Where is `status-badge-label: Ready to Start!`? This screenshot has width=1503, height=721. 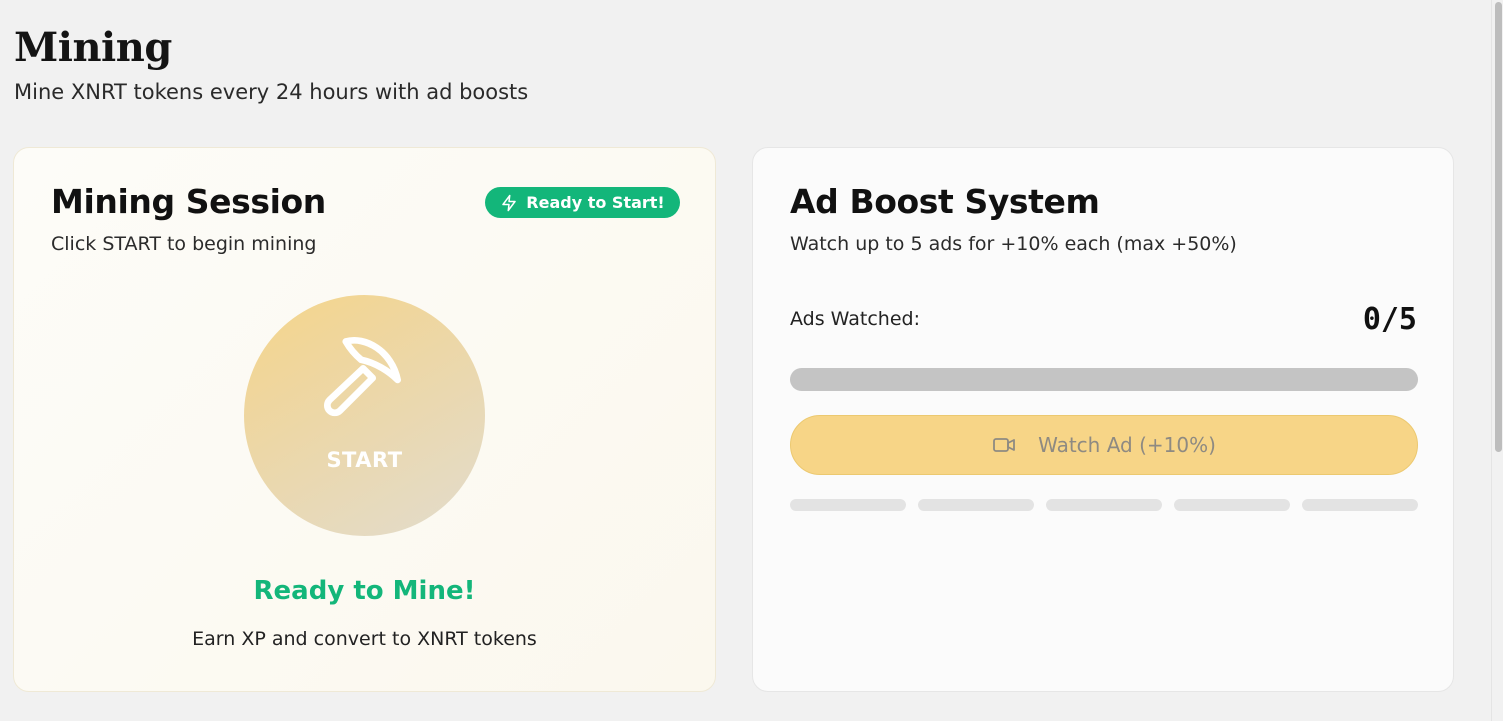 status-badge-label: Ready to Start! is located at coordinates (595, 202).